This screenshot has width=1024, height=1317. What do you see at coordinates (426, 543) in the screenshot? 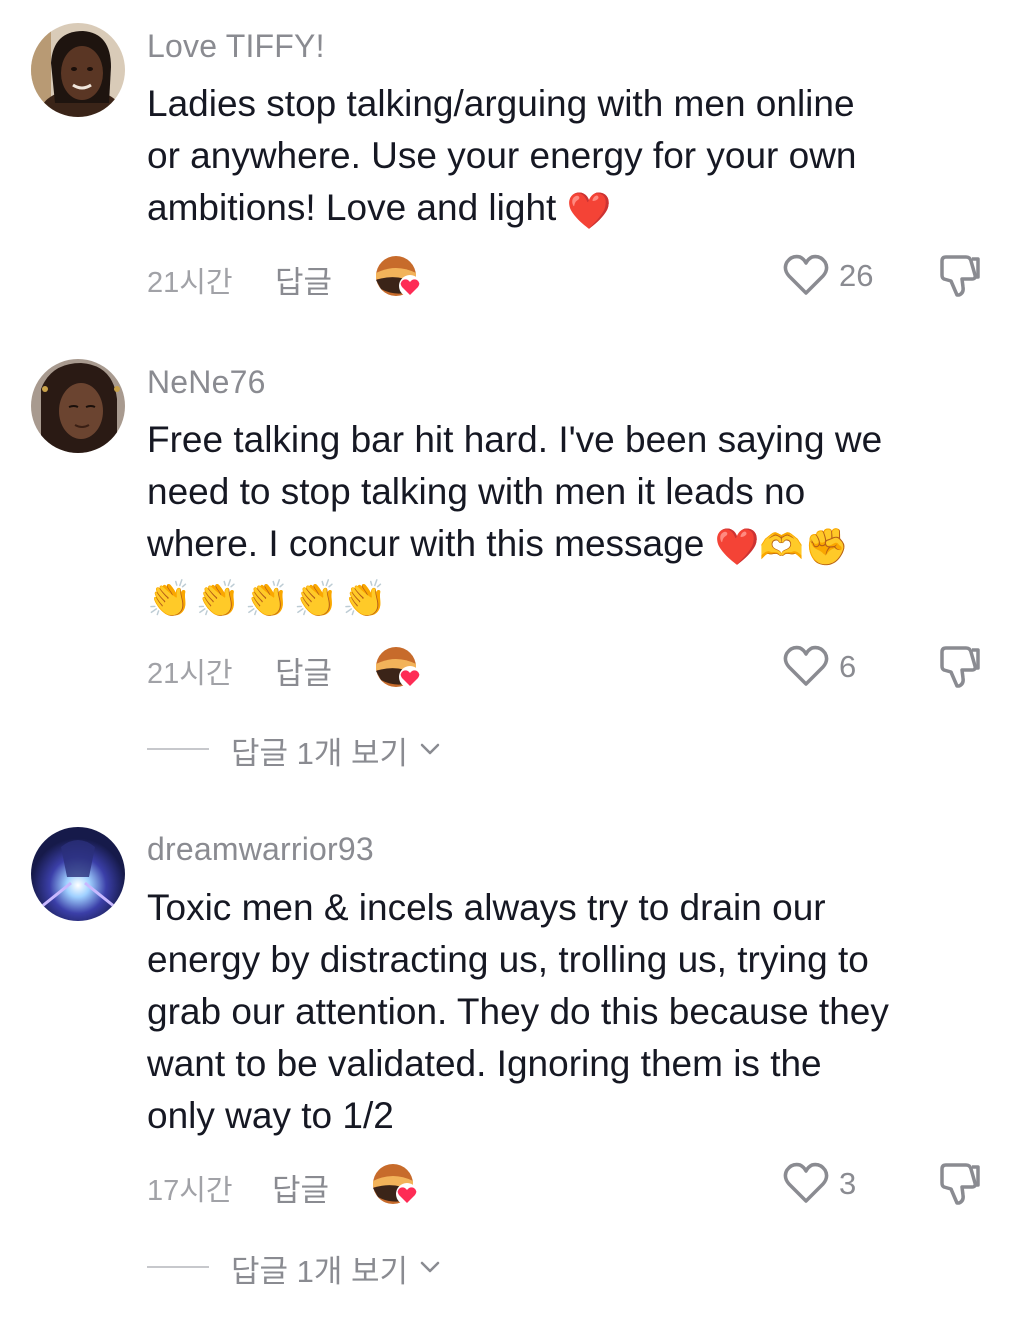
I see `comment-text-segment: where. I concur with this message` at bounding box center [426, 543].